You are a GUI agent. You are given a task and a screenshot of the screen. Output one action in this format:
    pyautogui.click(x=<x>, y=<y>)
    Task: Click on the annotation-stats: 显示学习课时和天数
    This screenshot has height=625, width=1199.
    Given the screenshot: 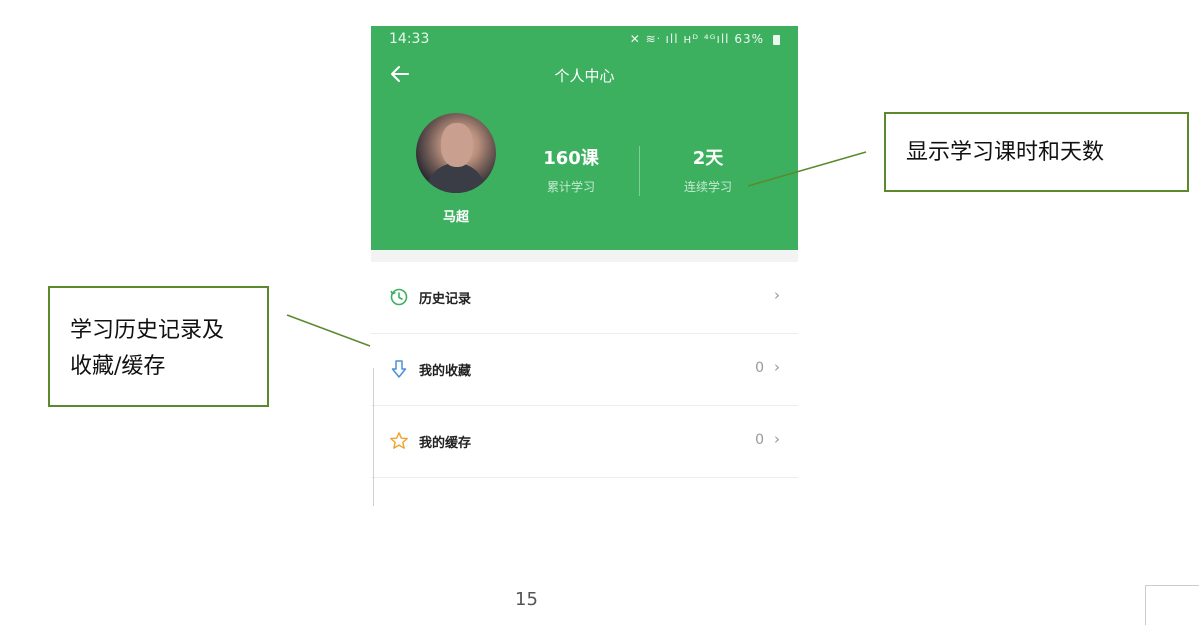 What is the action you would take?
    pyautogui.click(x=1036, y=152)
    